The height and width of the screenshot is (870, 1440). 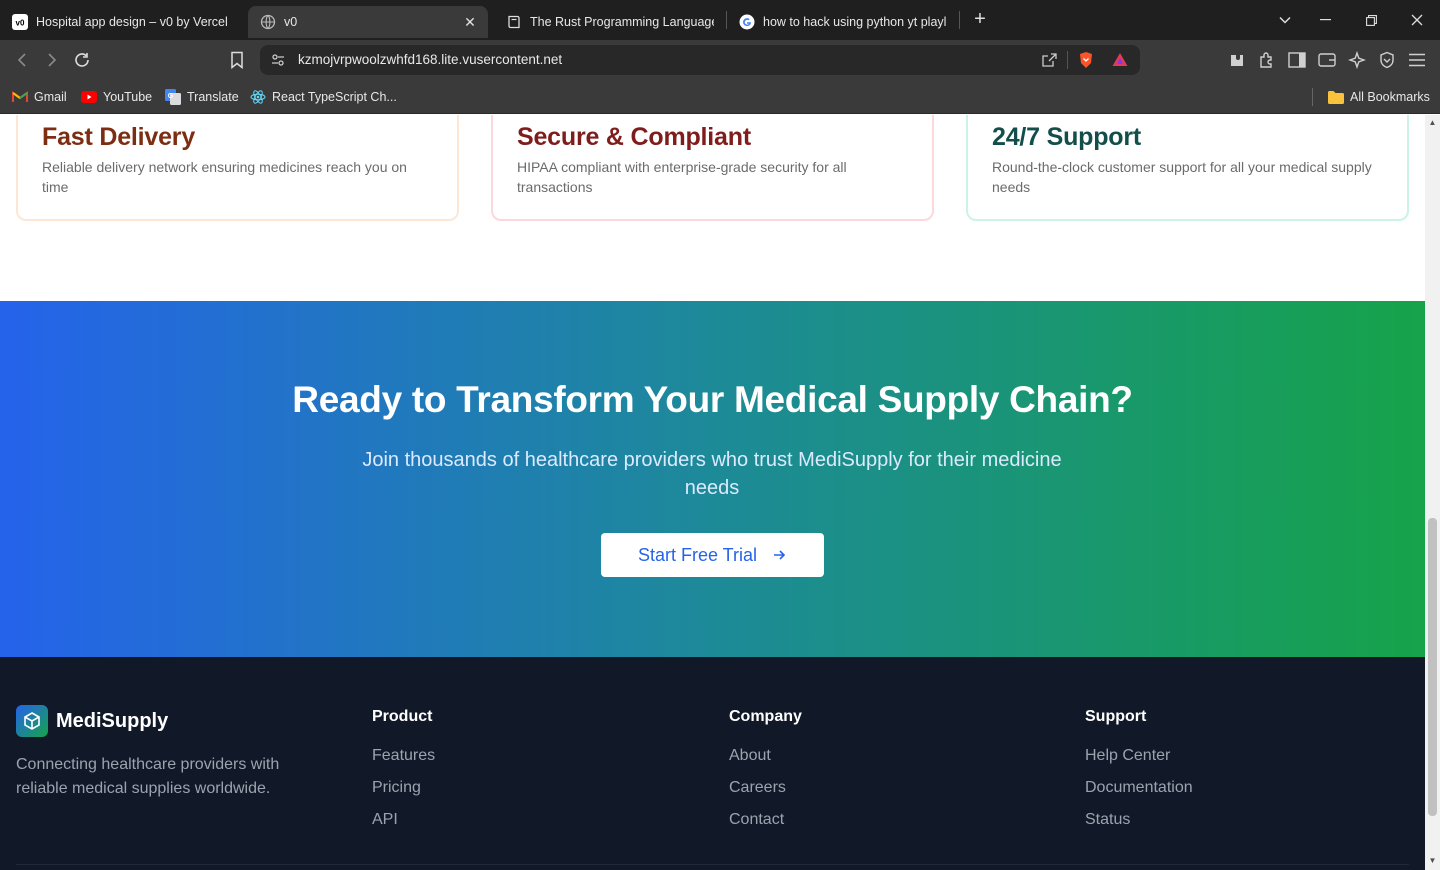 I want to click on footer-divider, so click(x=712, y=864).